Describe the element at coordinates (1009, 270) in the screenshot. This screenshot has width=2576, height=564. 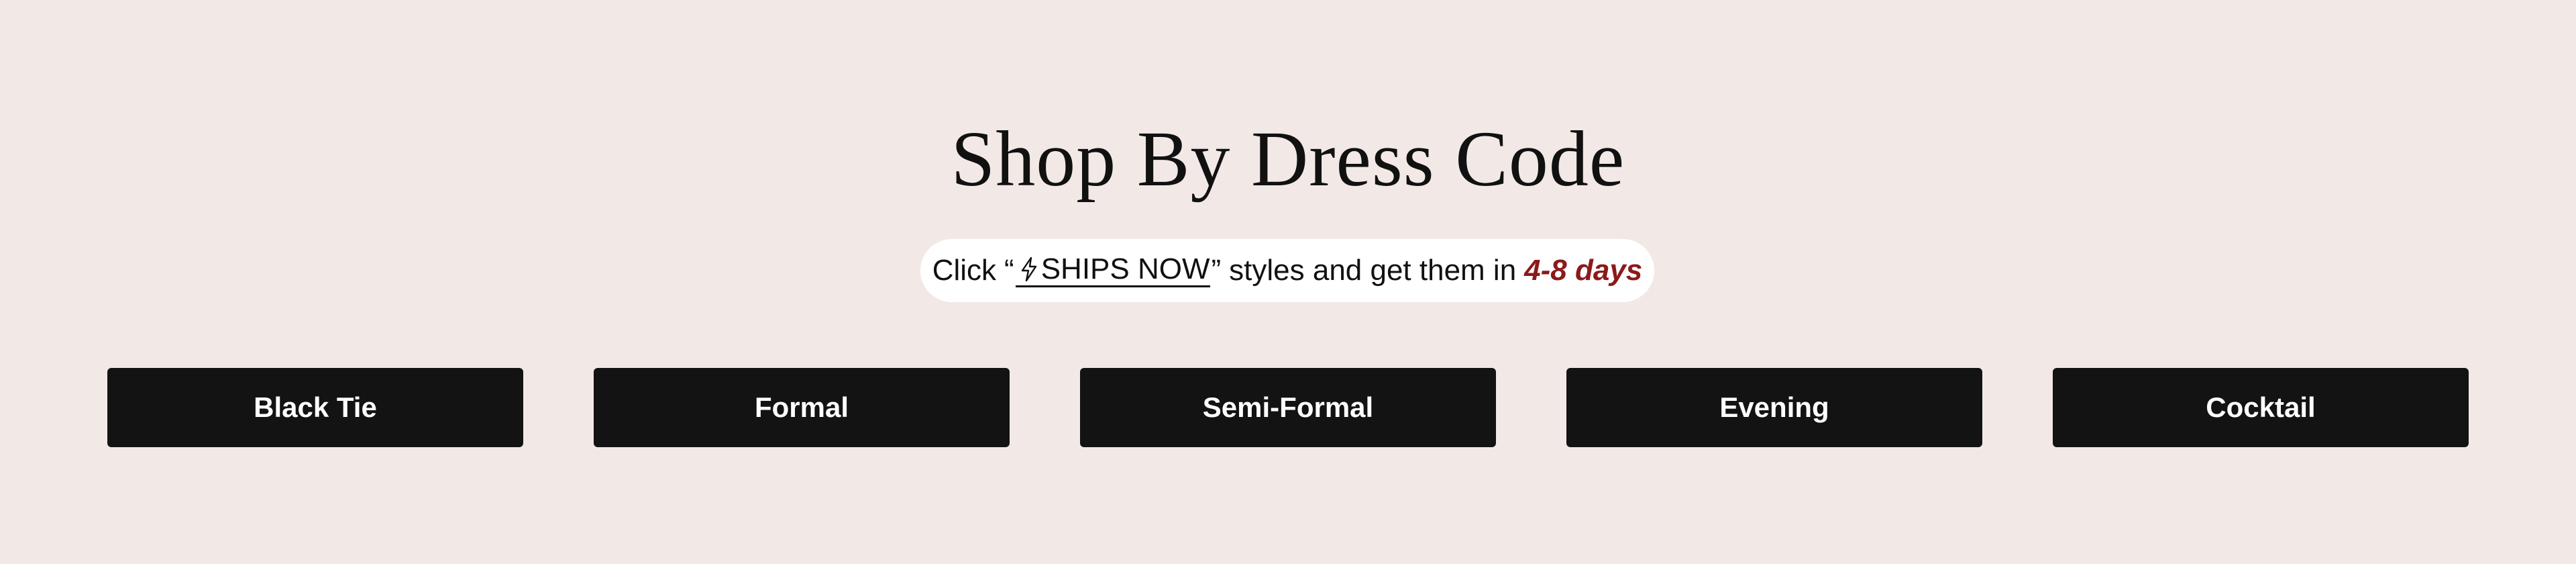
I see `promo-open-quote: “` at that location.